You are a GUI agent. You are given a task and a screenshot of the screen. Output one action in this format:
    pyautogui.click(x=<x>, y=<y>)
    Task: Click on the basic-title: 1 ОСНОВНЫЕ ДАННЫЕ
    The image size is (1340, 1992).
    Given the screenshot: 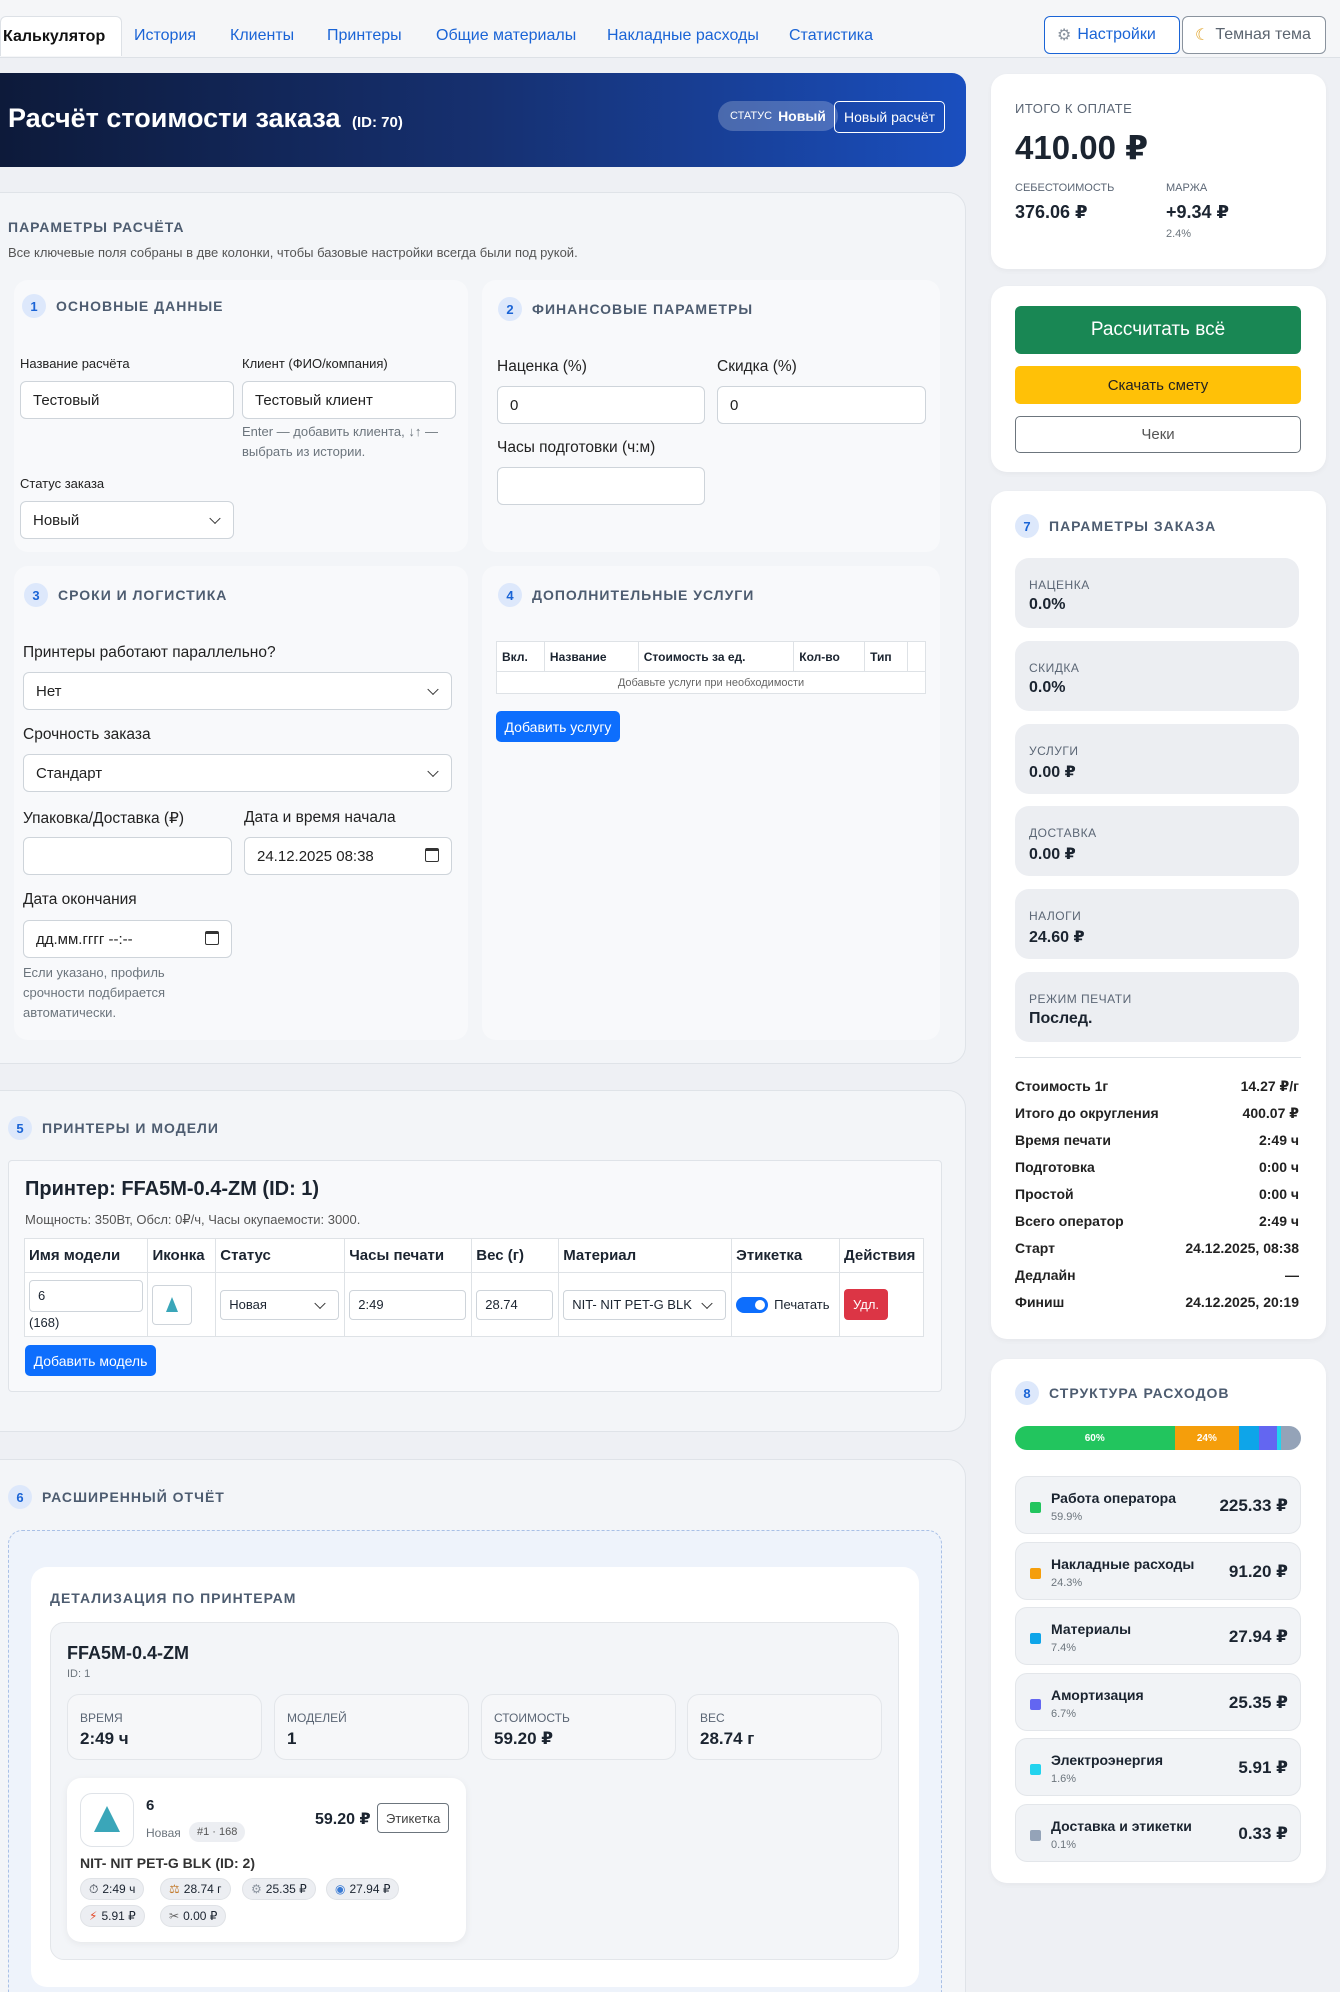 What is the action you would take?
    pyautogui.click(x=123, y=306)
    